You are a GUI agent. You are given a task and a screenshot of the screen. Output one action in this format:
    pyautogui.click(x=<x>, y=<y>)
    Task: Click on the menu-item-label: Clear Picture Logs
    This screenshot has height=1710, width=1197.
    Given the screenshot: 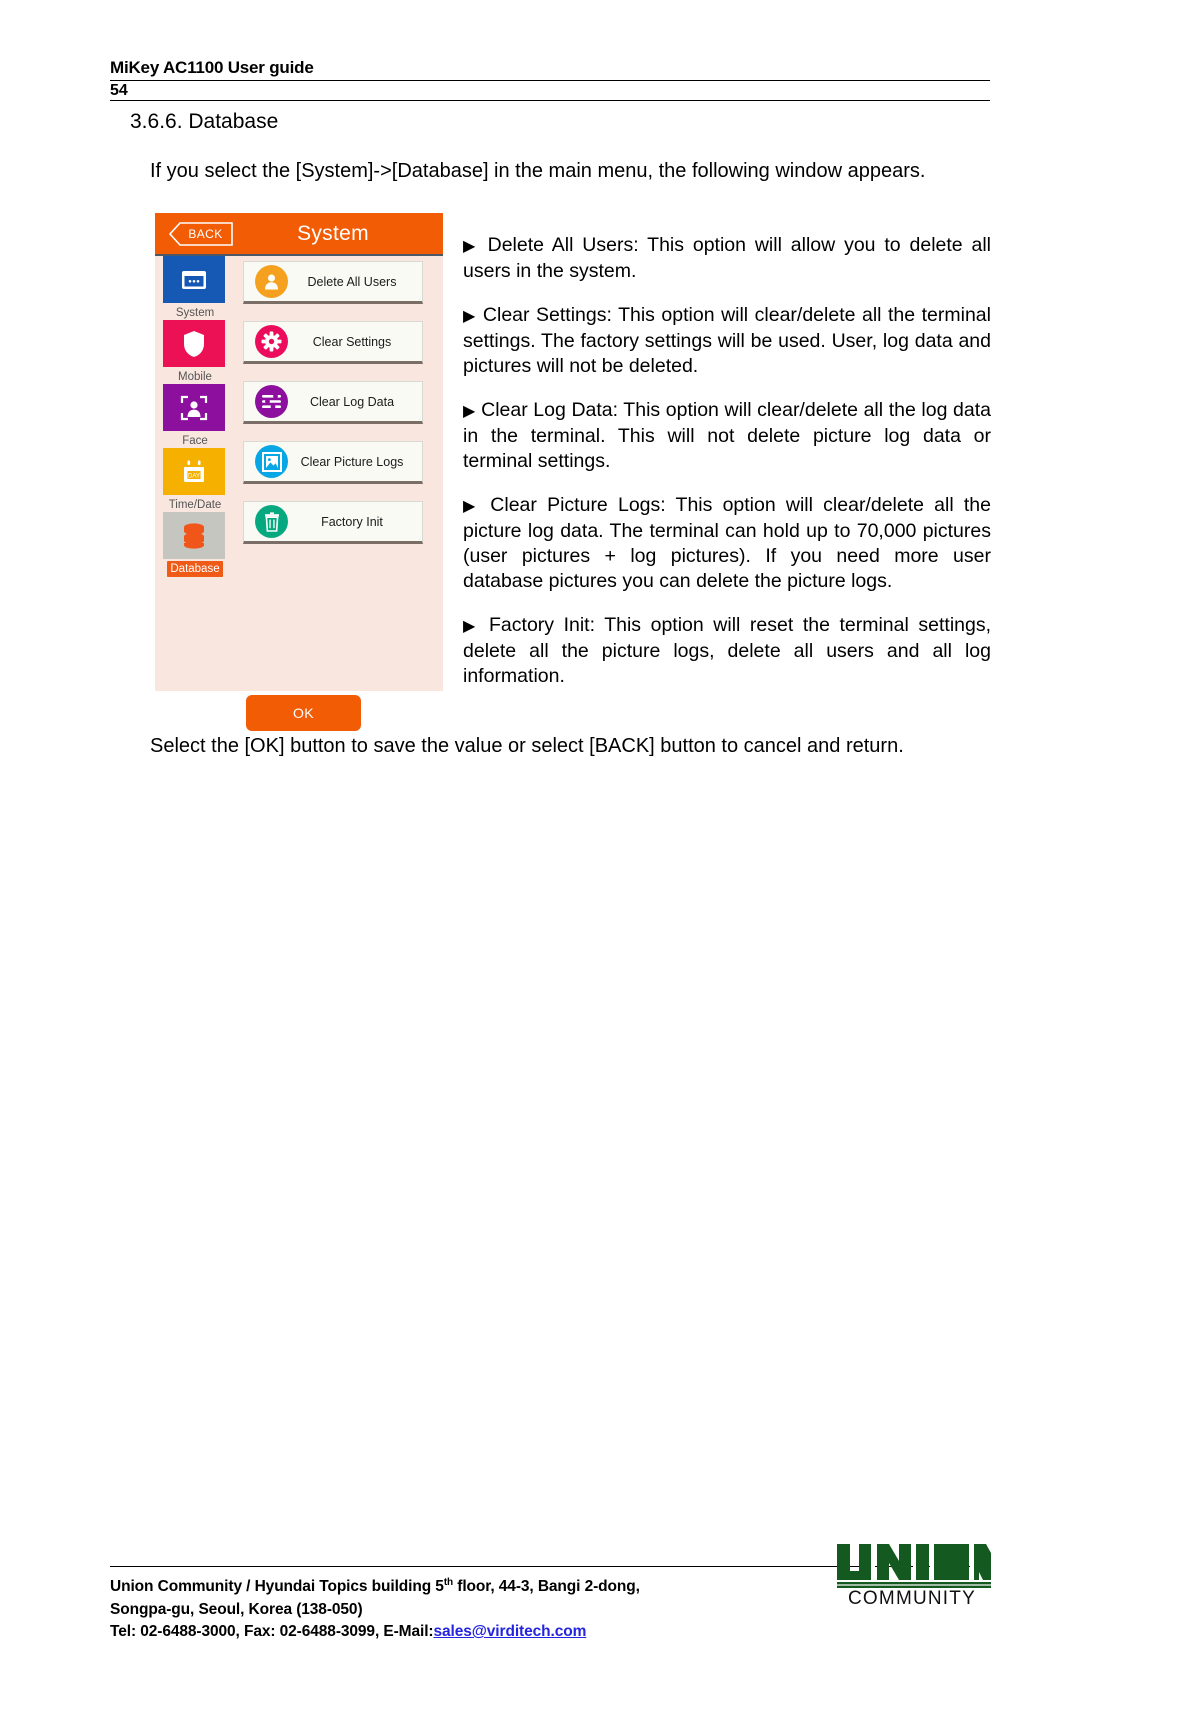 What is the action you would take?
    pyautogui.click(x=352, y=461)
    